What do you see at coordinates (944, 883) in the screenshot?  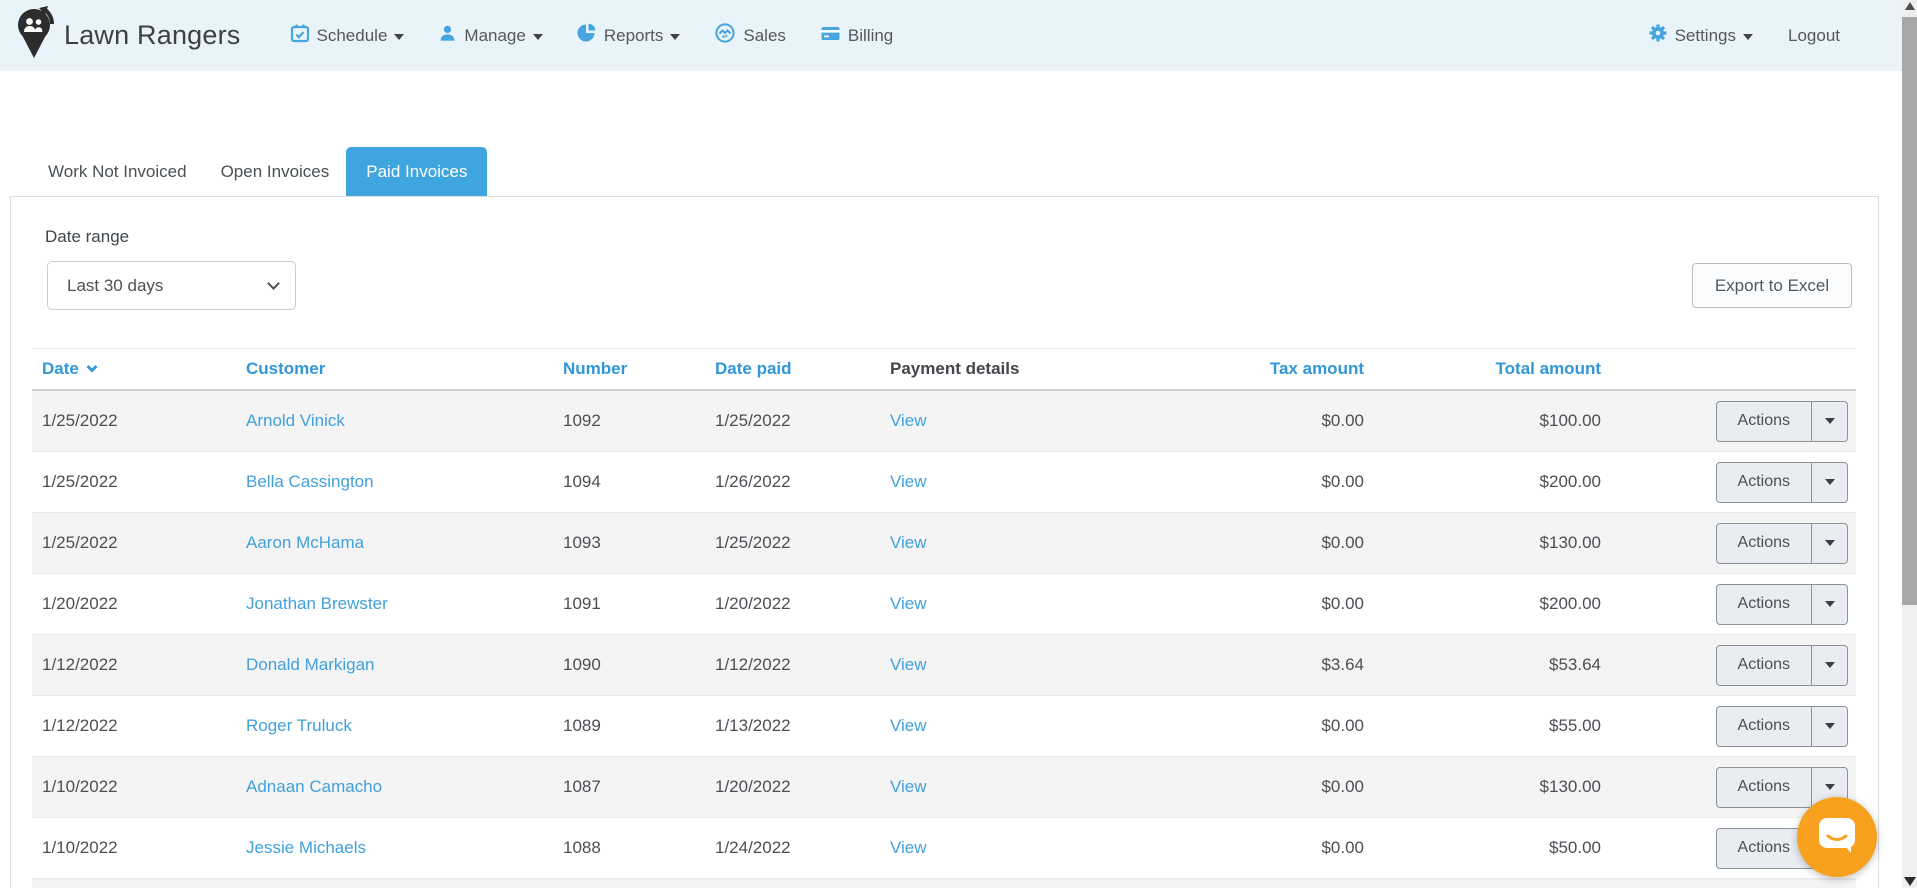 I see `partial-next-row` at bounding box center [944, 883].